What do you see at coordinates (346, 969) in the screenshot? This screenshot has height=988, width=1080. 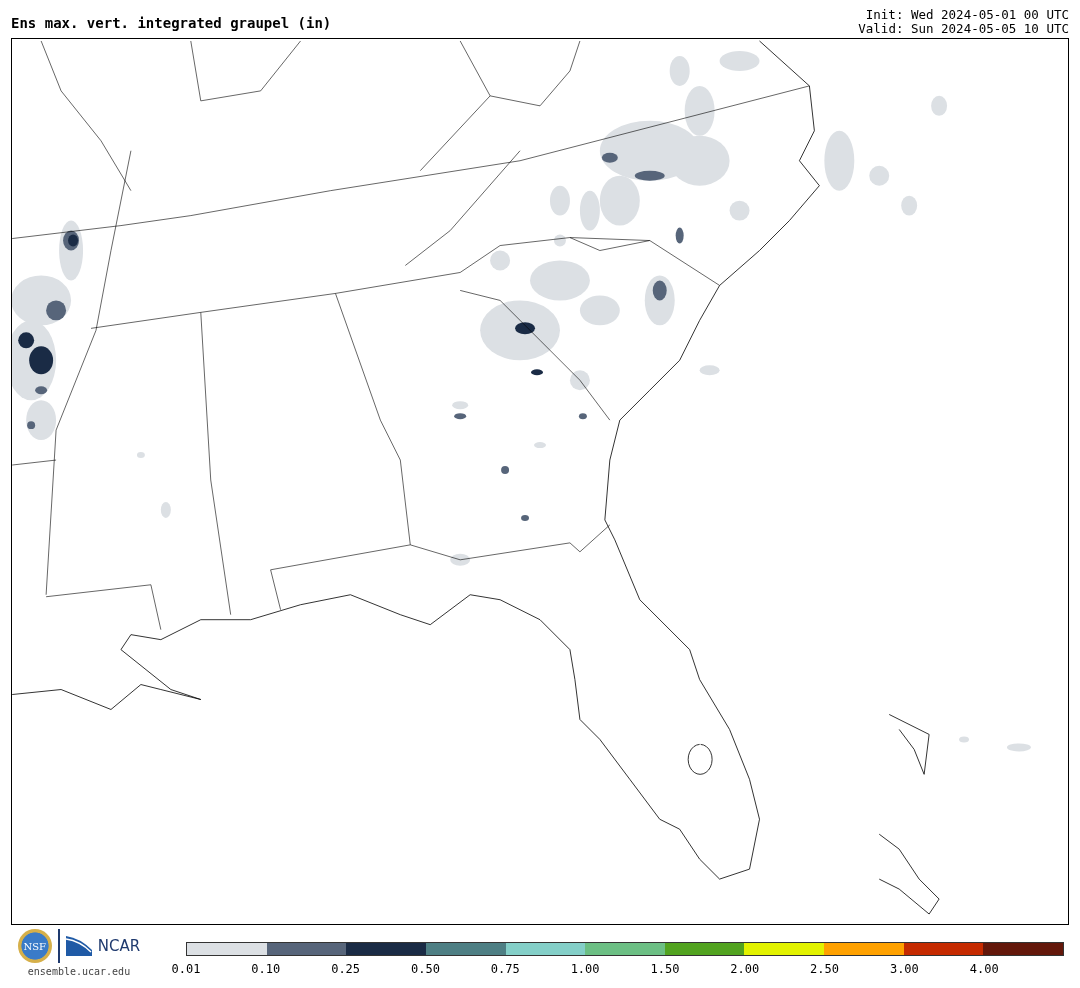 I see `colorbar-label: 0.25` at bounding box center [346, 969].